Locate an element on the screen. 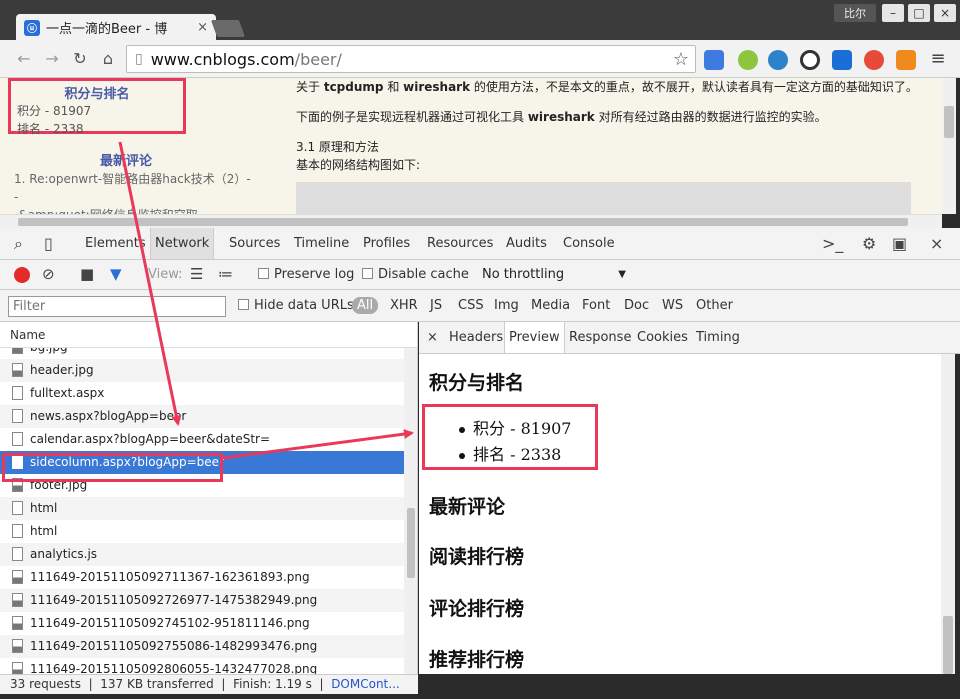 The width and height of the screenshot is (960, 699). filter-type-doc: Doc is located at coordinates (636, 305).